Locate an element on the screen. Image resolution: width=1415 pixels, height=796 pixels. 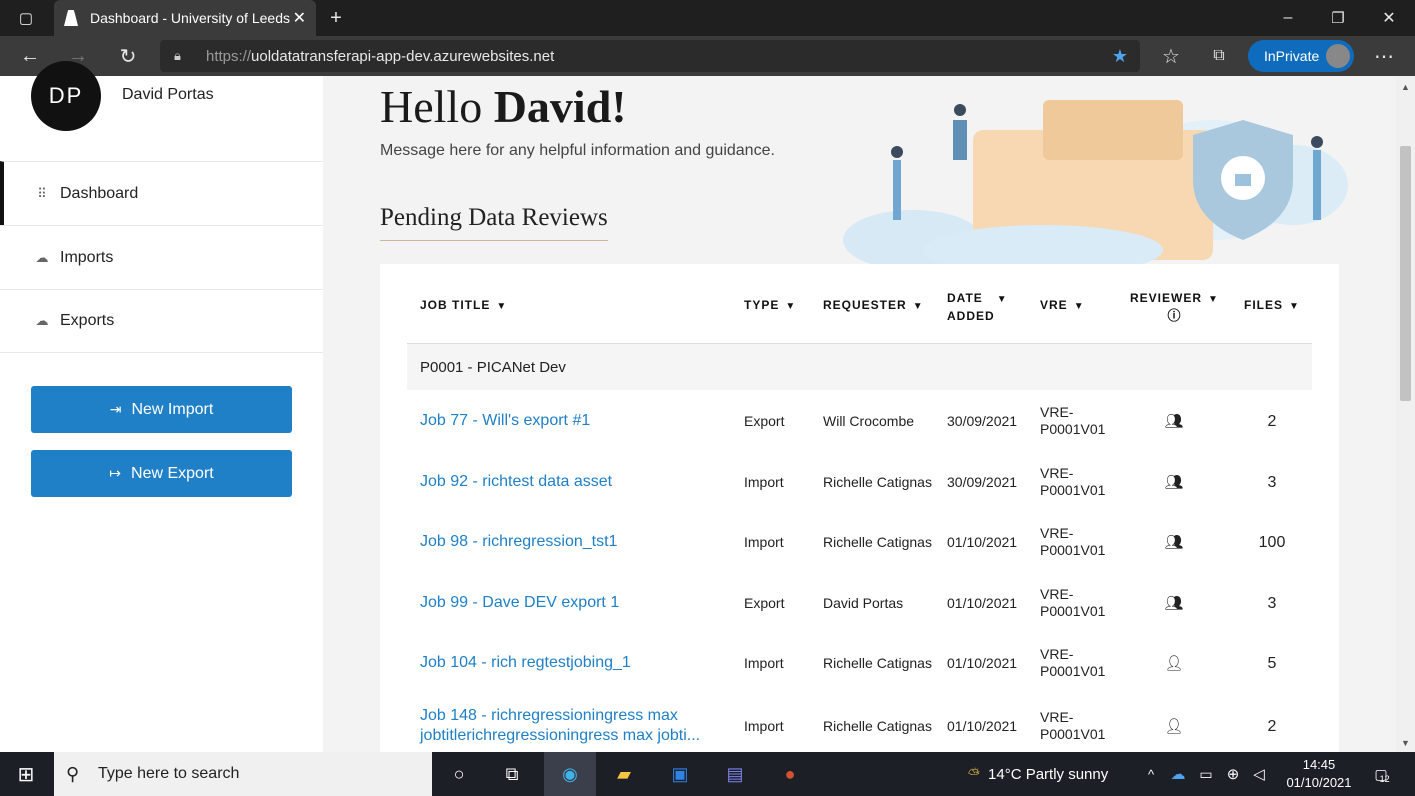
tab-actions-icon: ▢ is located at coordinates (26, 18).